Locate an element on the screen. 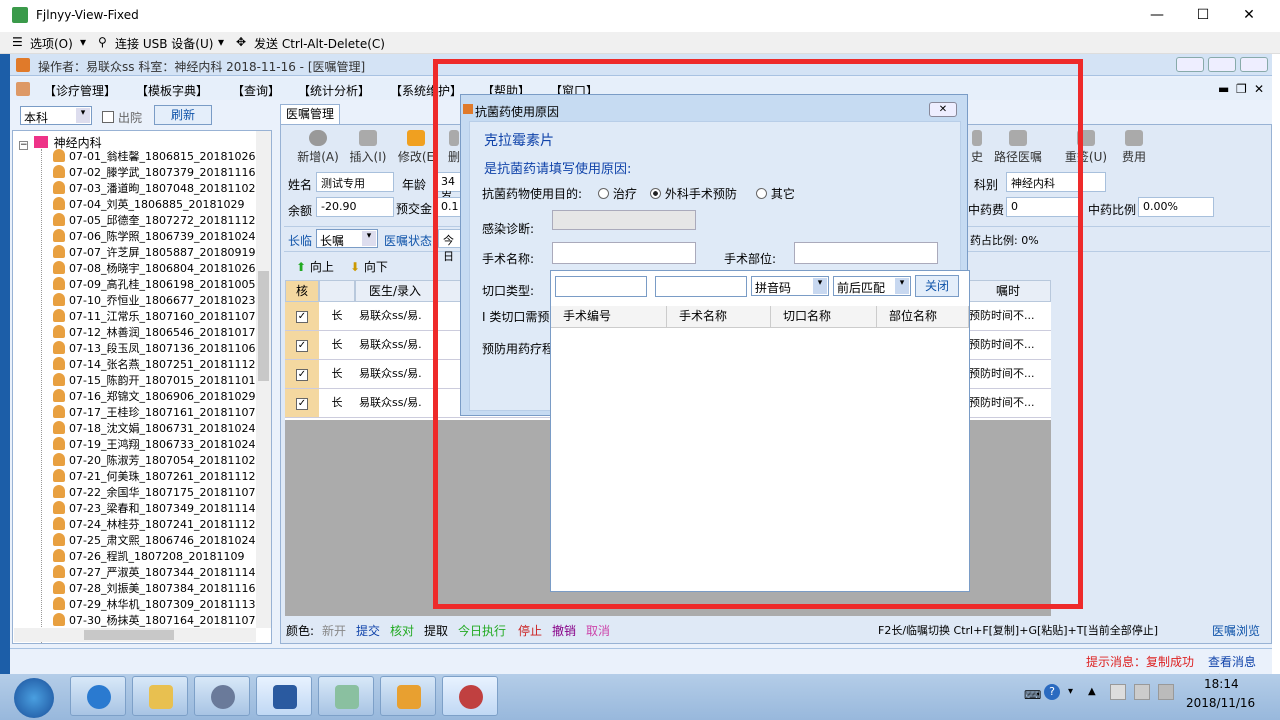 The height and width of the screenshot is (720, 1280). fee-button: 费用 is located at coordinates (1134, 147).